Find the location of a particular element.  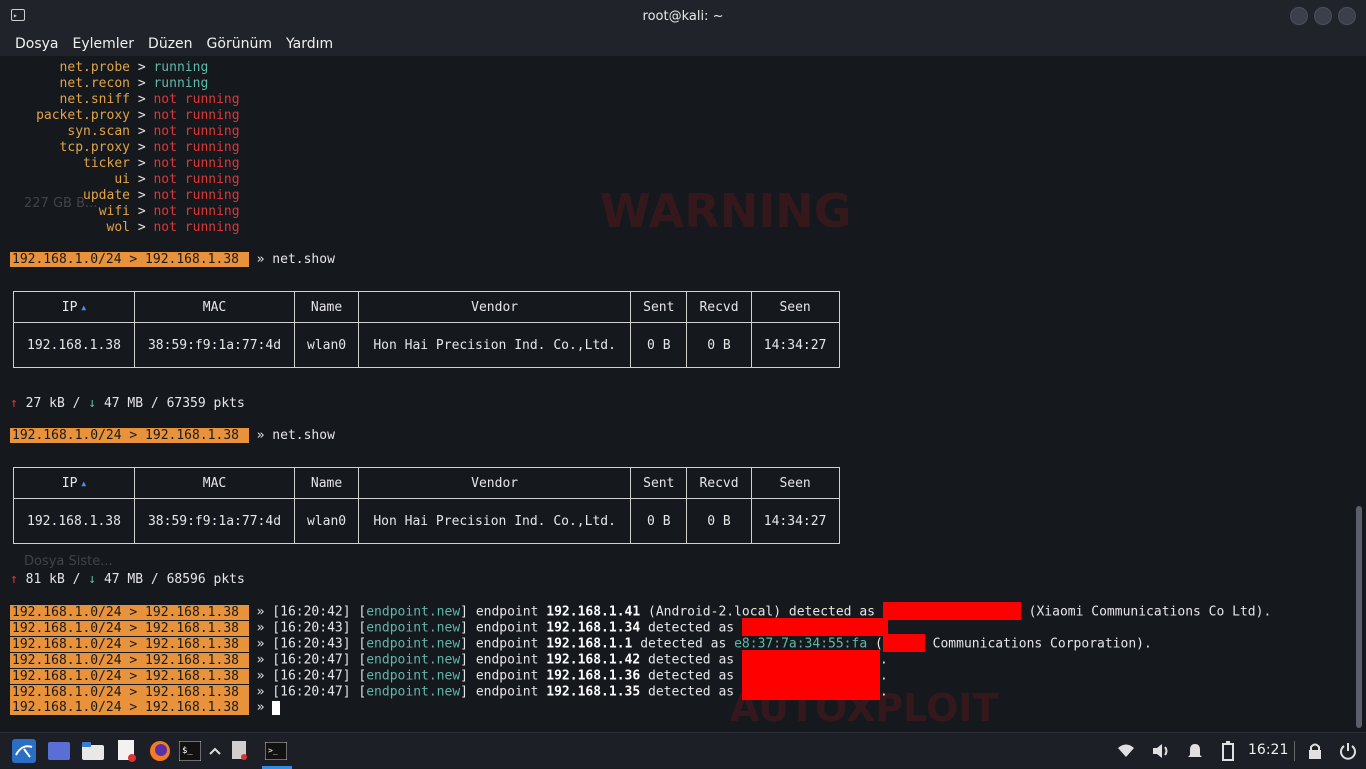

kali-menu-icon is located at coordinates (24, 751).